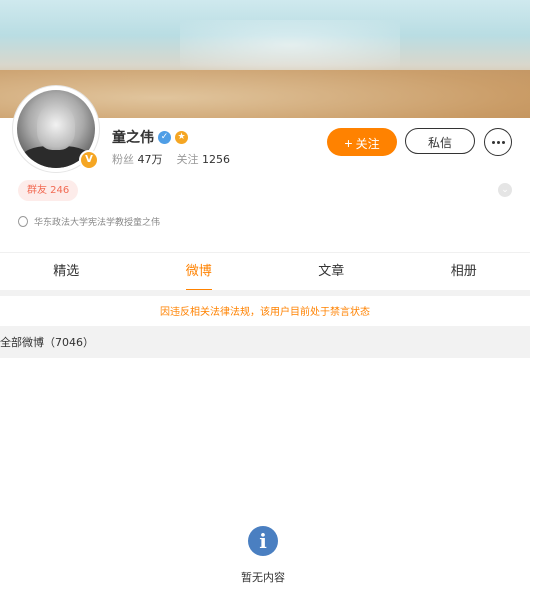 This screenshot has width=536, height=600. I want to click on message-button: 私信, so click(440, 141).